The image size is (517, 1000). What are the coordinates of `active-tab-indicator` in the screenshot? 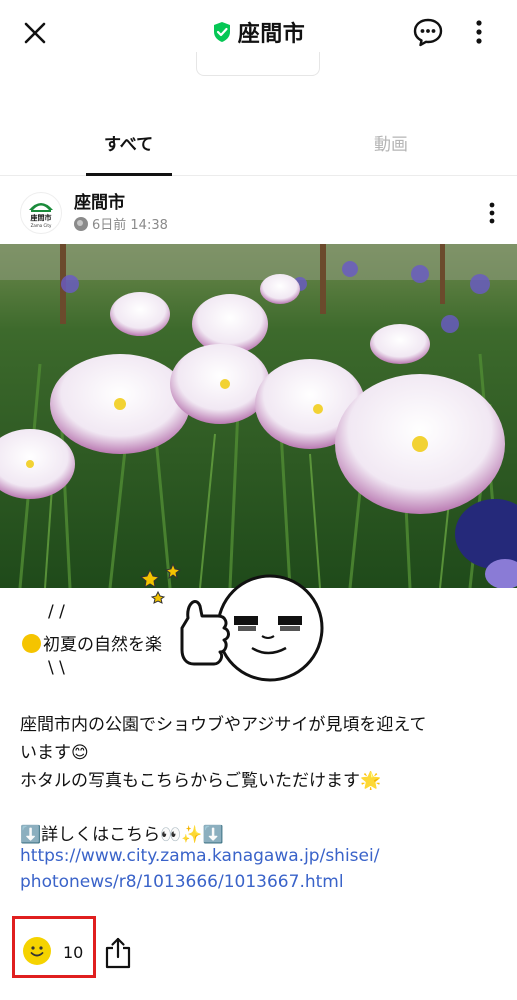 It's located at (129, 174).